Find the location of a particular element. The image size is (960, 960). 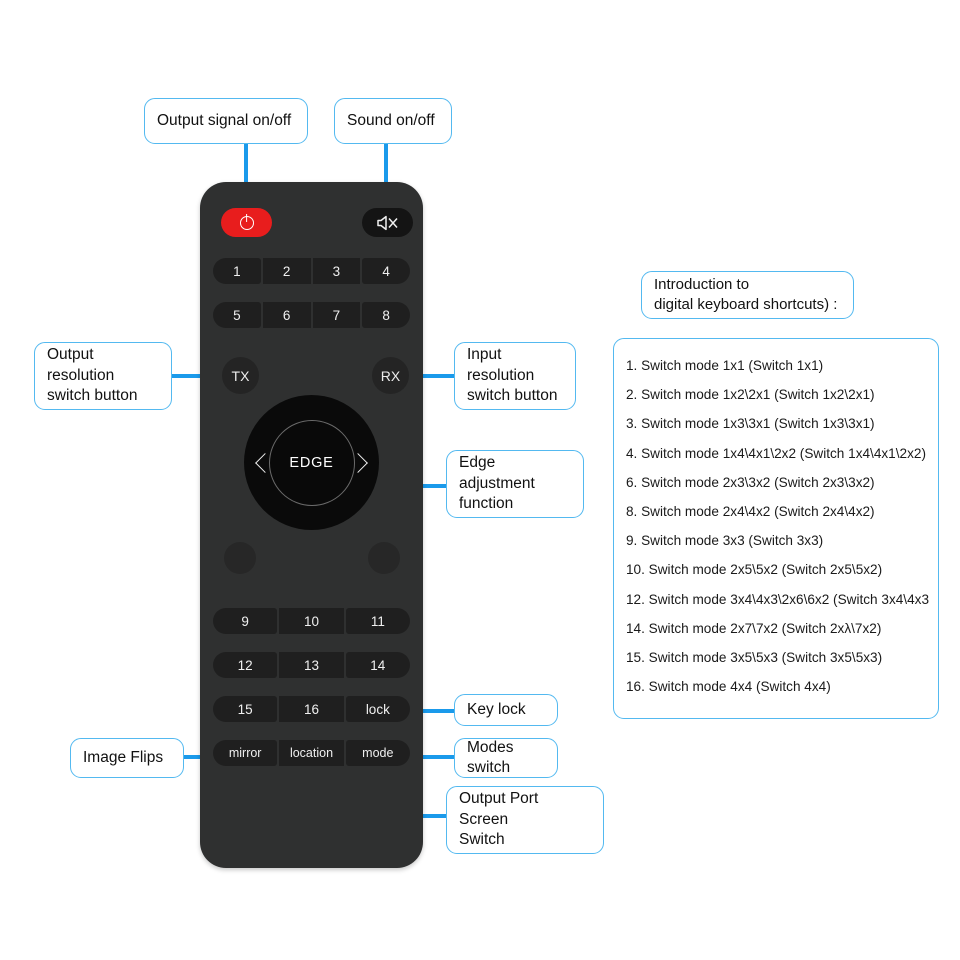

round-pad-left is located at coordinates (240, 558).